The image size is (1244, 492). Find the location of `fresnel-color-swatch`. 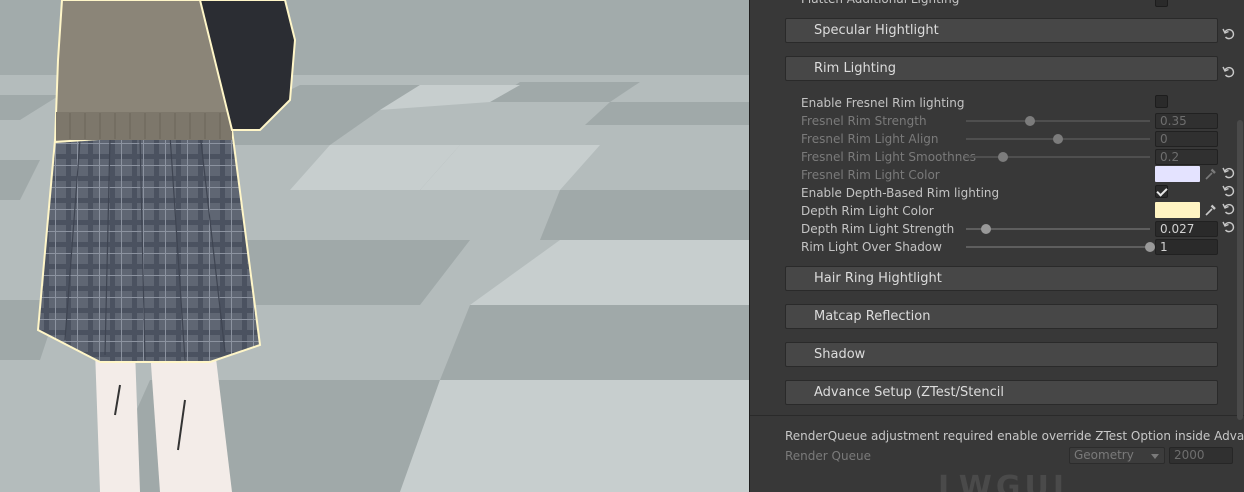

fresnel-color-swatch is located at coordinates (1177, 174).